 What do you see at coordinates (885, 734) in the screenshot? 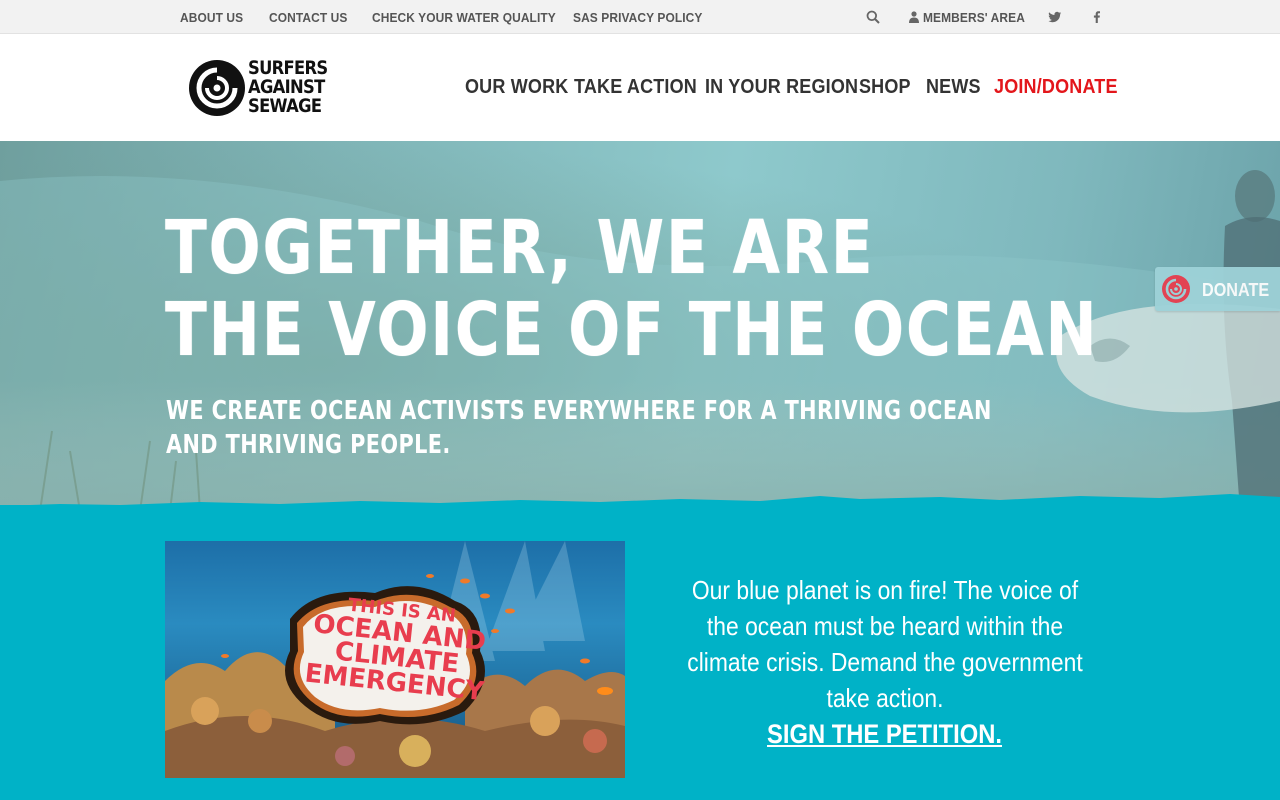
I see `sign-petition-link: SIGN THE PETITION.` at bounding box center [885, 734].